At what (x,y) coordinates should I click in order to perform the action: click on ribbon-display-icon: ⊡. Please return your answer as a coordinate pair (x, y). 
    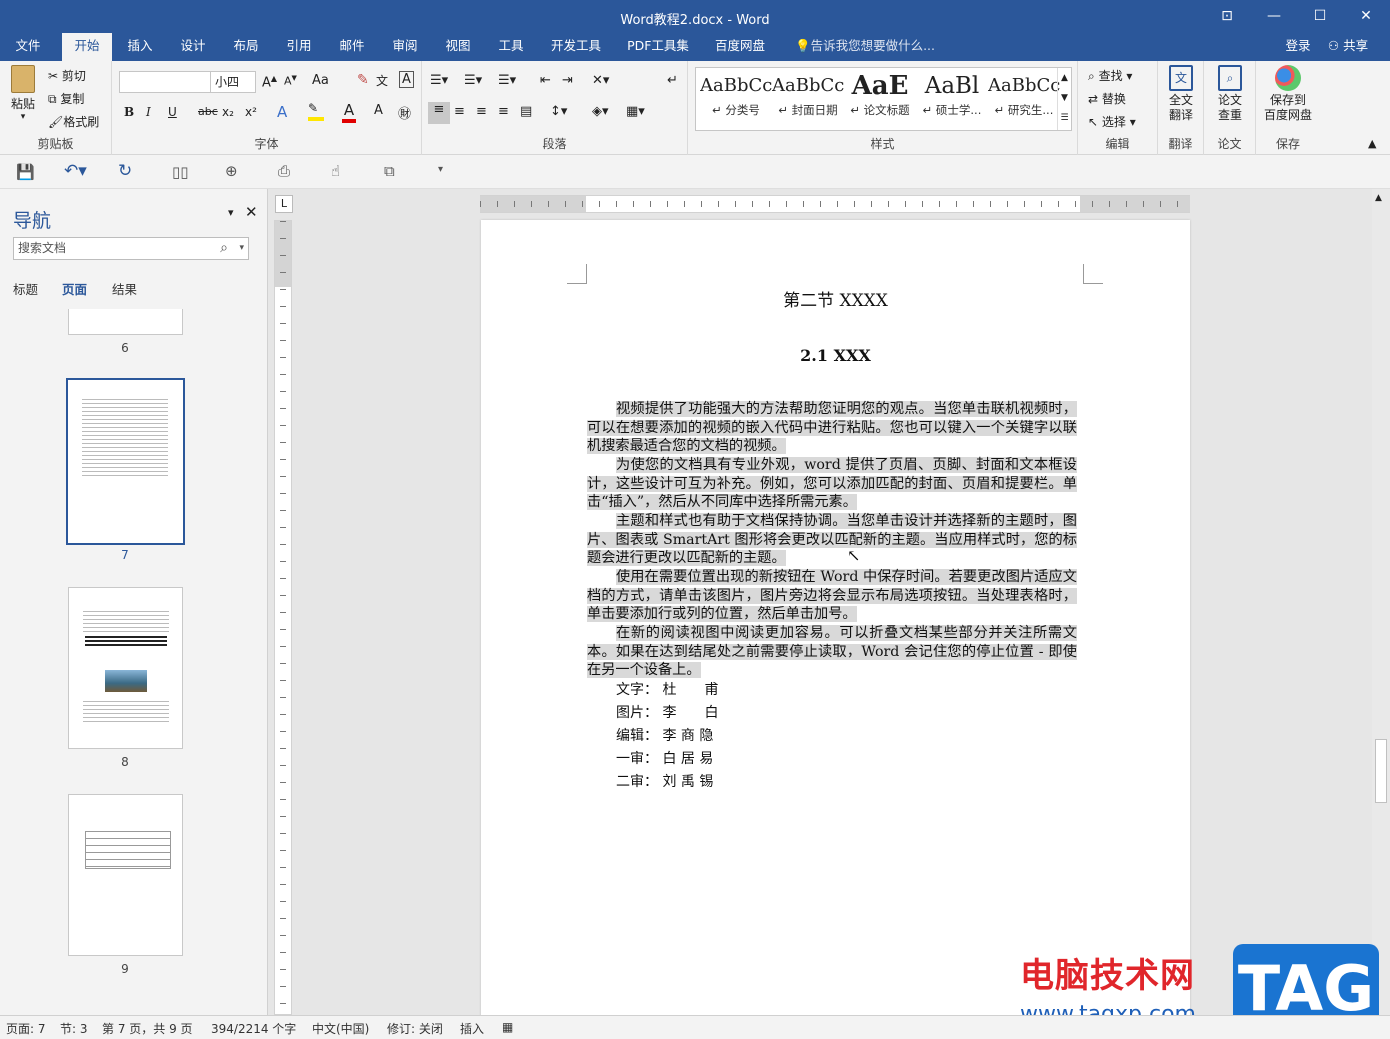
    Looking at the image, I should click on (1227, 16).